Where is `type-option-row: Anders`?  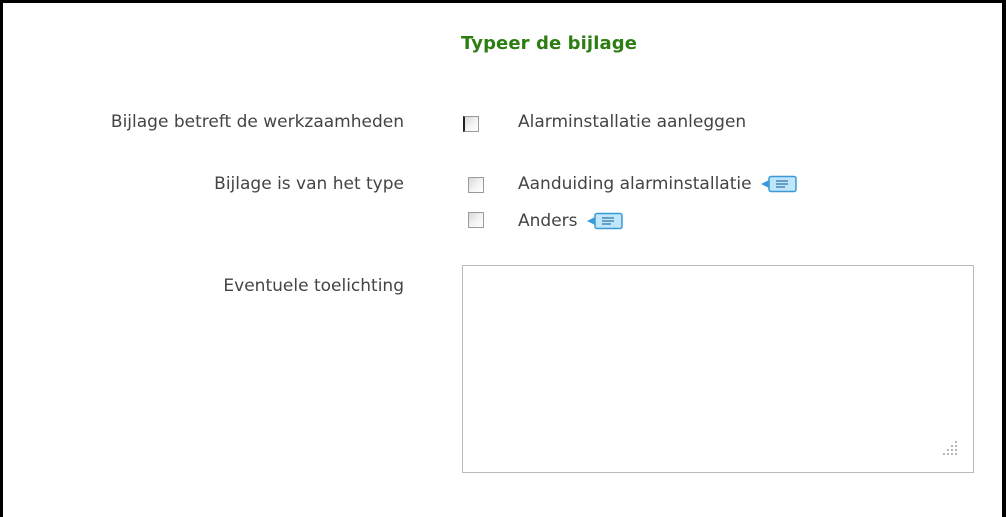 type-option-row: Anders is located at coordinates (571, 221).